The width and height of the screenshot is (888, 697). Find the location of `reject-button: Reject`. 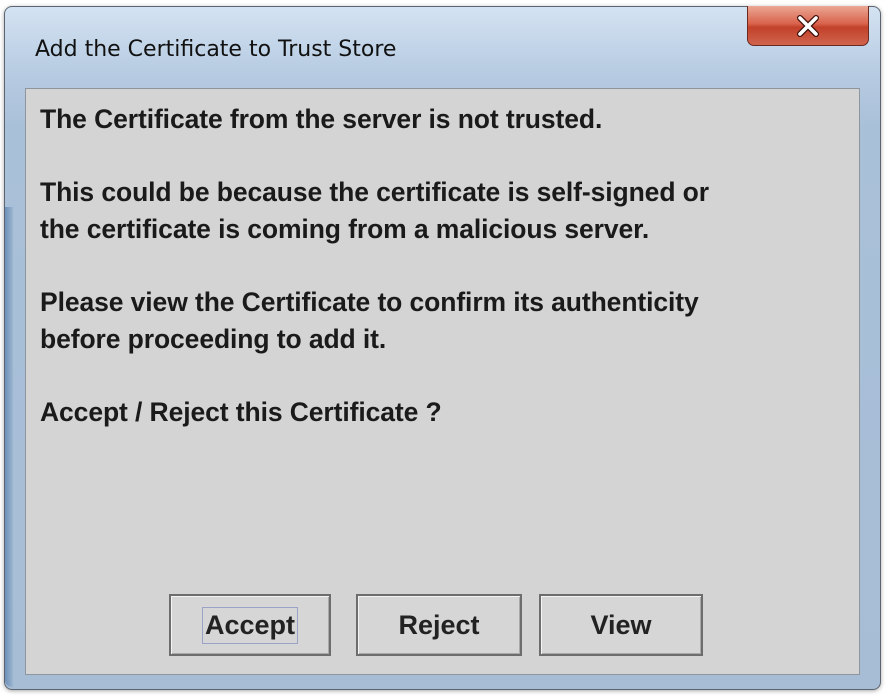

reject-button: Reject is located at coordinates (439, 625).